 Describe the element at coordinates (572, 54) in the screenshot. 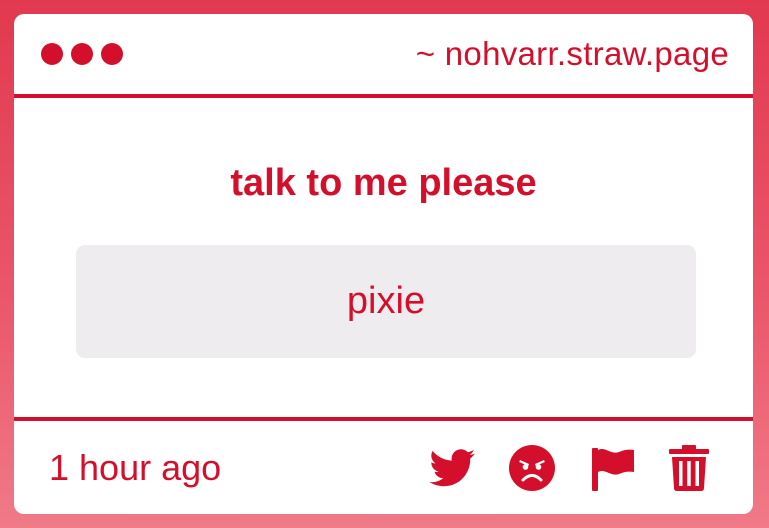

I see `site-url: ~ nohvarr.straw.page` at that location.